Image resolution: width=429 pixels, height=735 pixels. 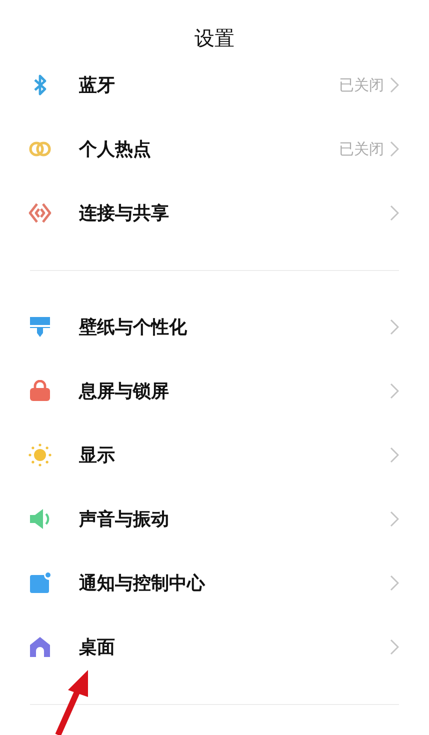 I want to click on sun-icon, so click(x=40, y=455).